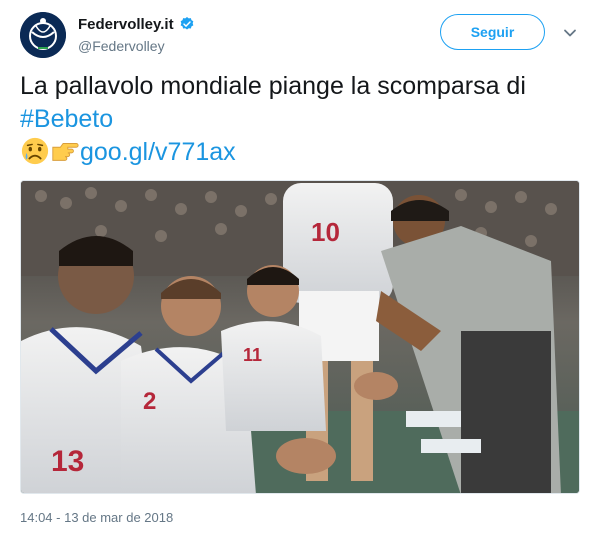  Describe the element at coordinates (126, 24) in the screenshot. I see `display-name: Federvolley.it` at that location.